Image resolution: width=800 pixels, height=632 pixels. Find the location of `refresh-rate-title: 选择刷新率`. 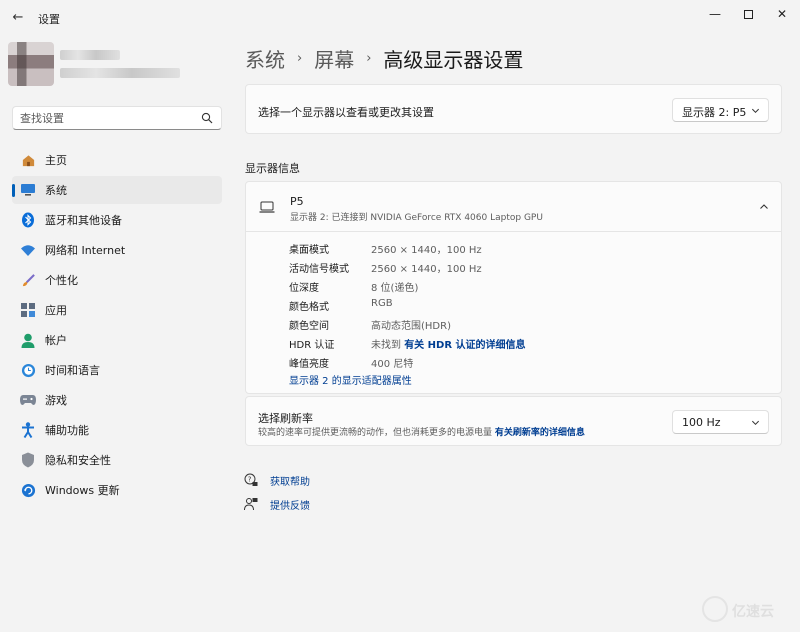

refresh-rate-title: 选择刷新率 is located at coordinates (285, 418).